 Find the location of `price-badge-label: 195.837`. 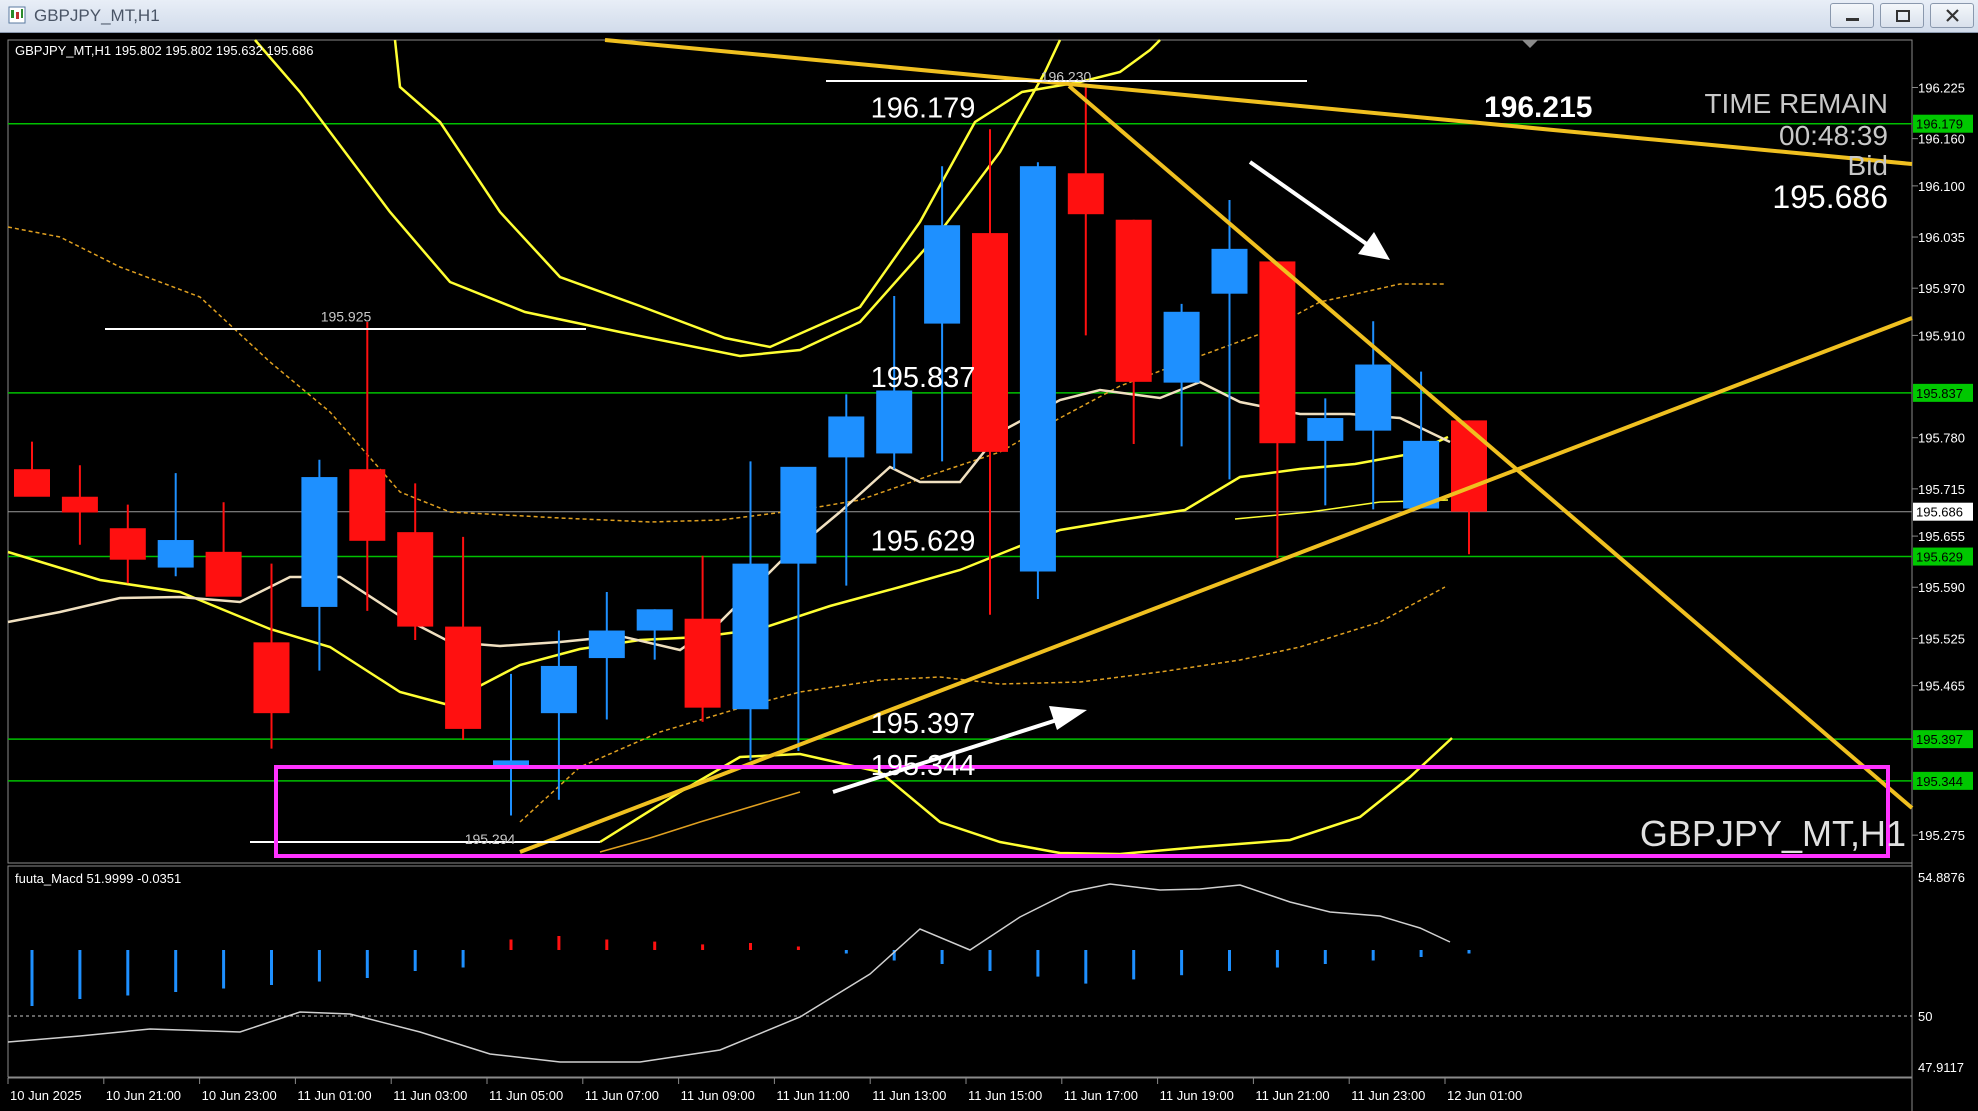

price-badge-label: 195.837 is located at coordinates (1939, 393).